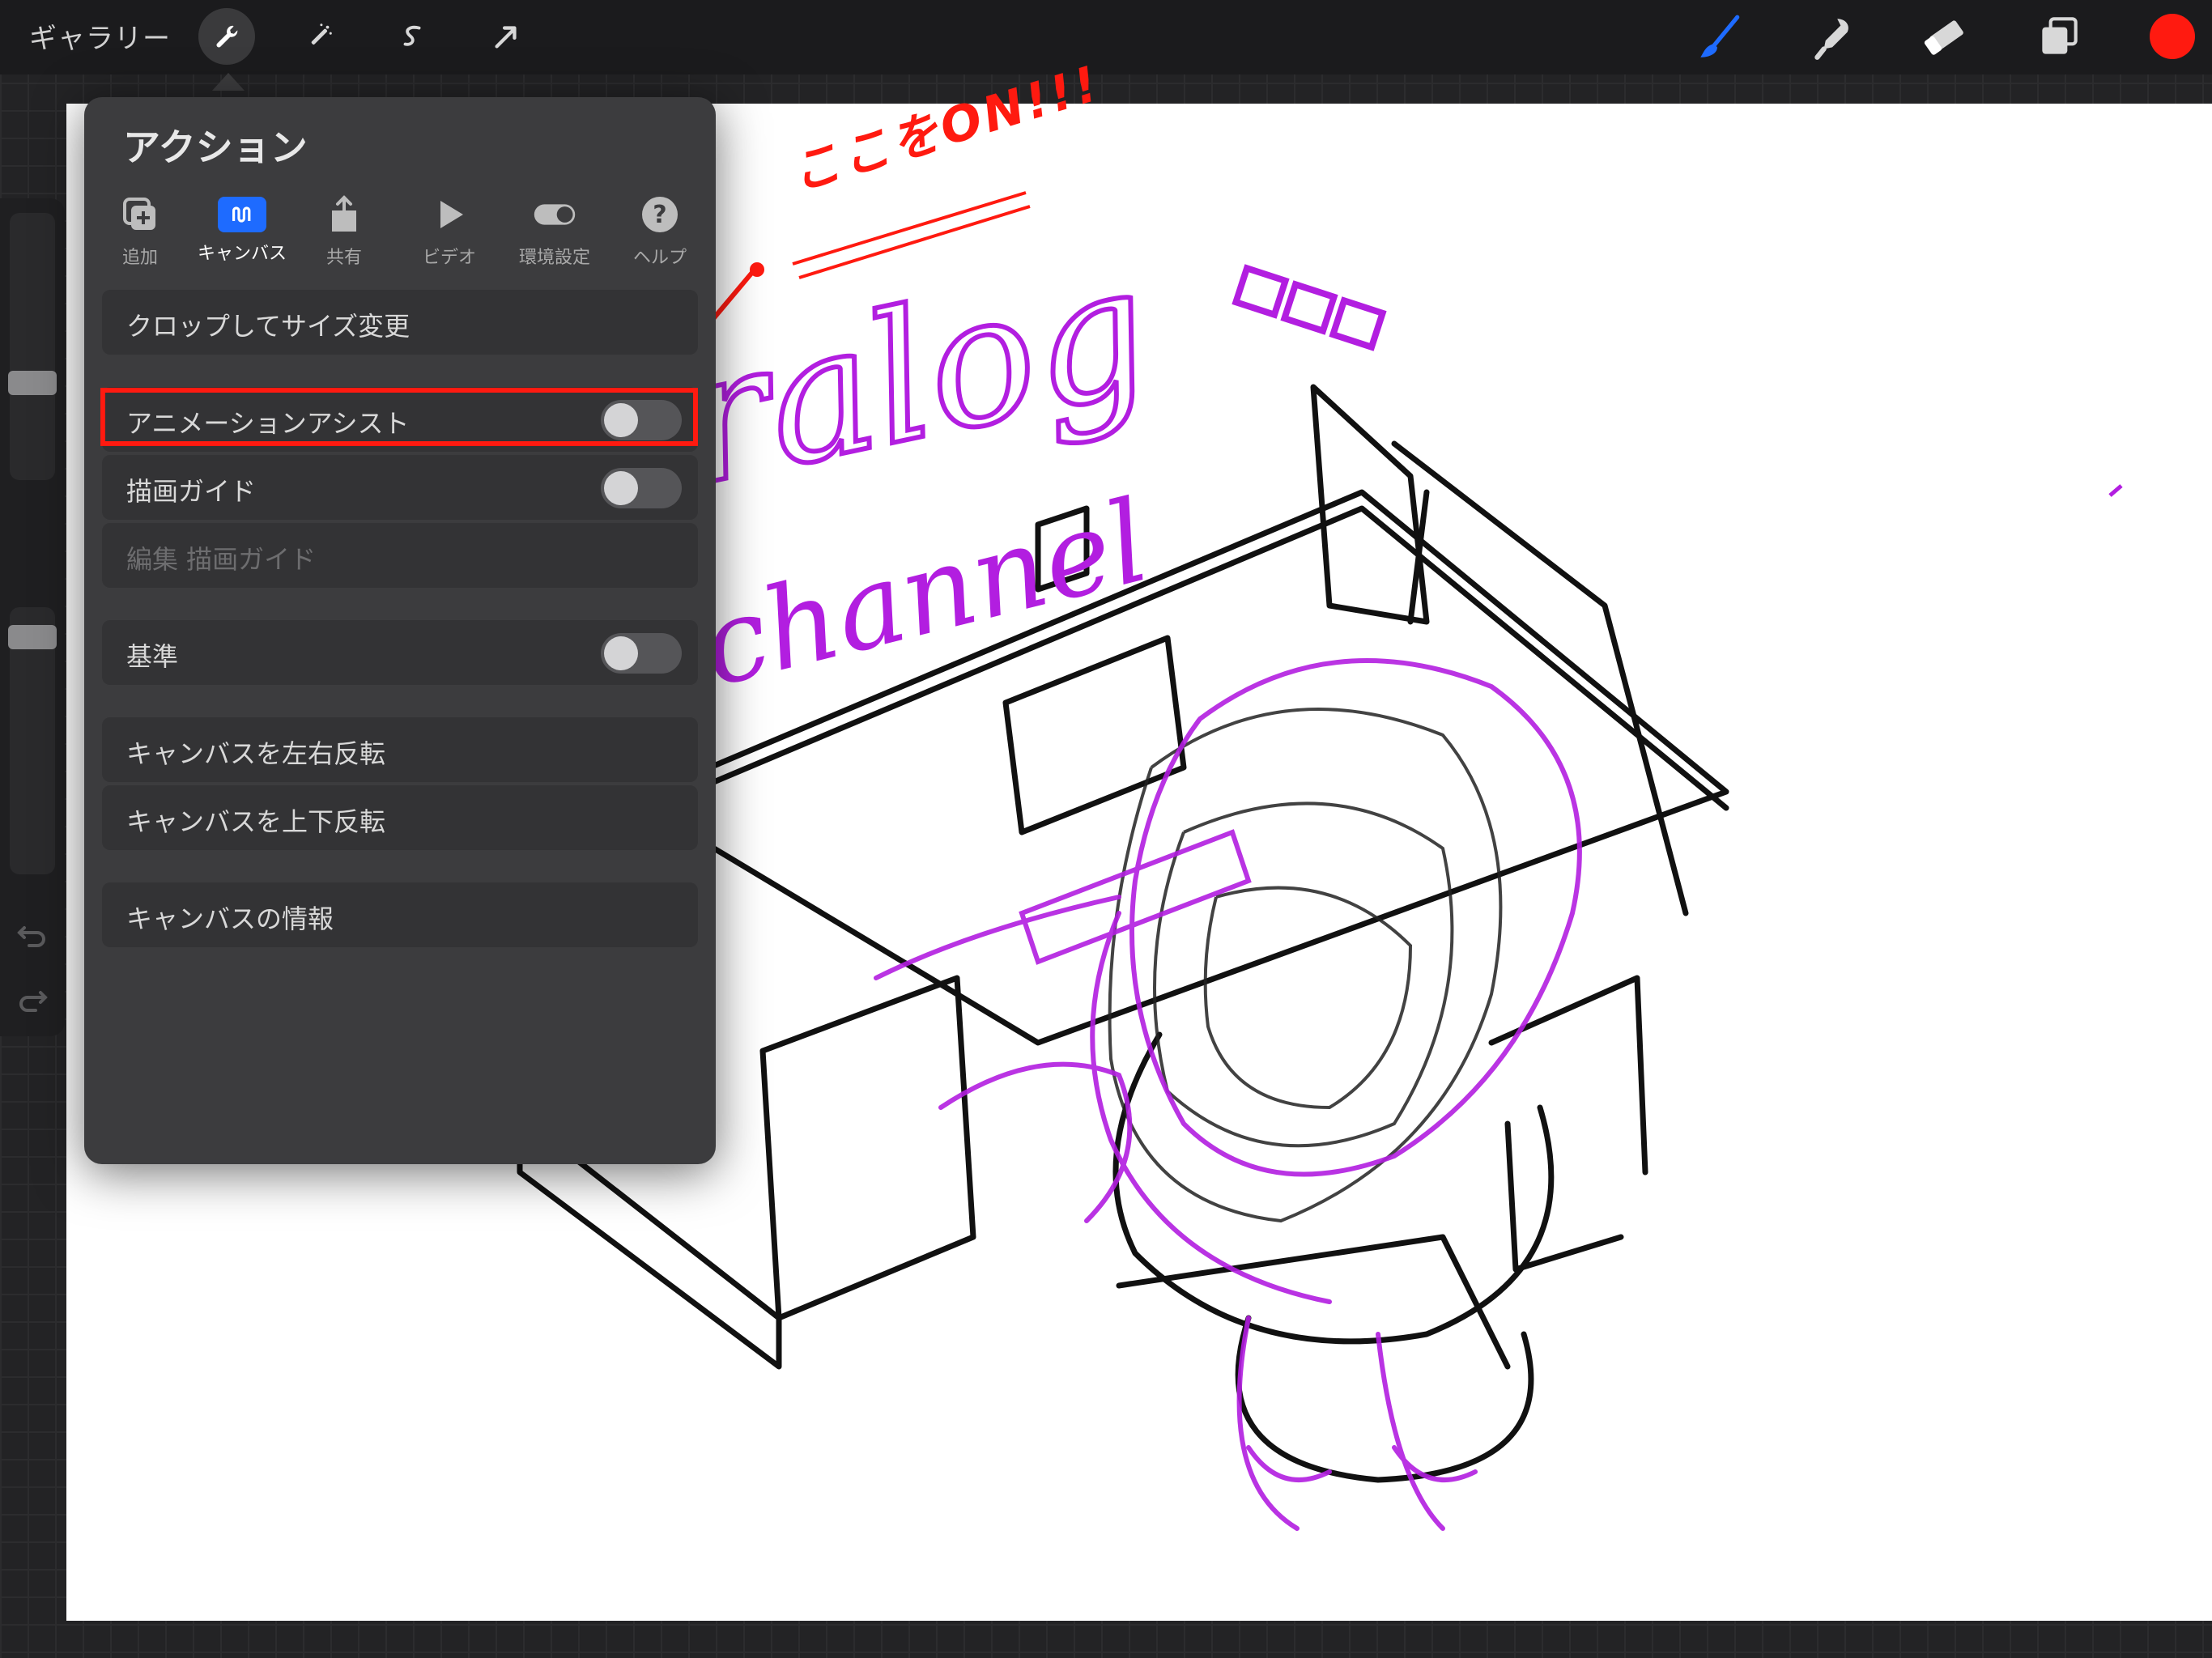  Describe the element at coordinates (32, 740) in the screenshot. I see `opacity-slider` at that location.